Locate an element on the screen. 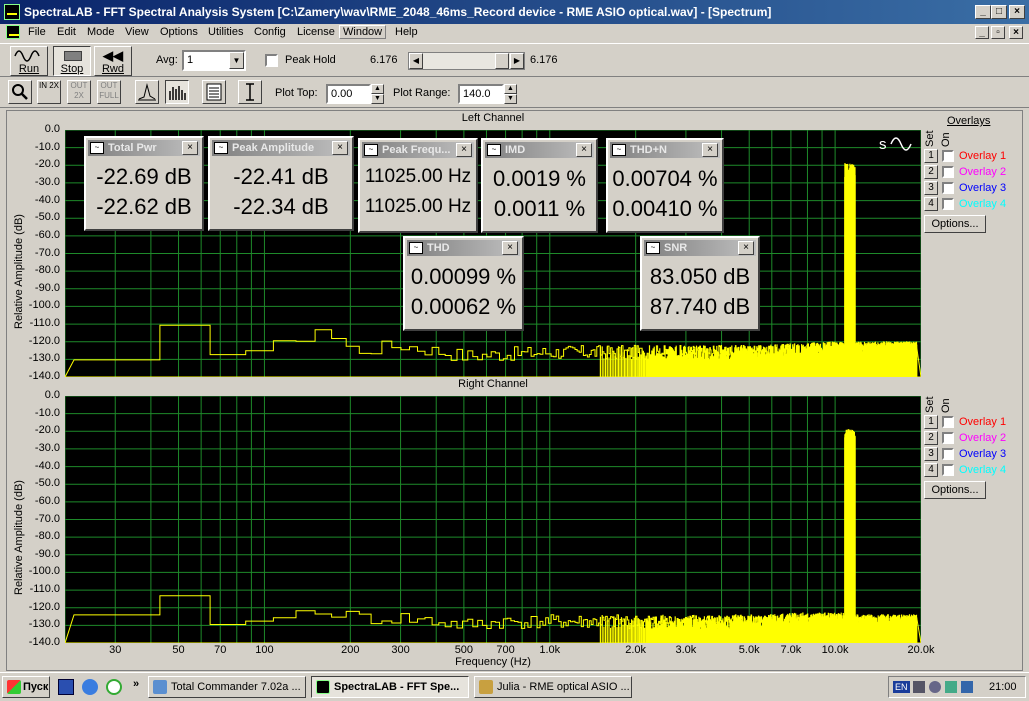 Image resolution: width=1029 pixels, height=701 pixels. meter-window: Peak Amplitude ~ × -22.41 dB -22.34 dB is located at coordinates (281, 183).